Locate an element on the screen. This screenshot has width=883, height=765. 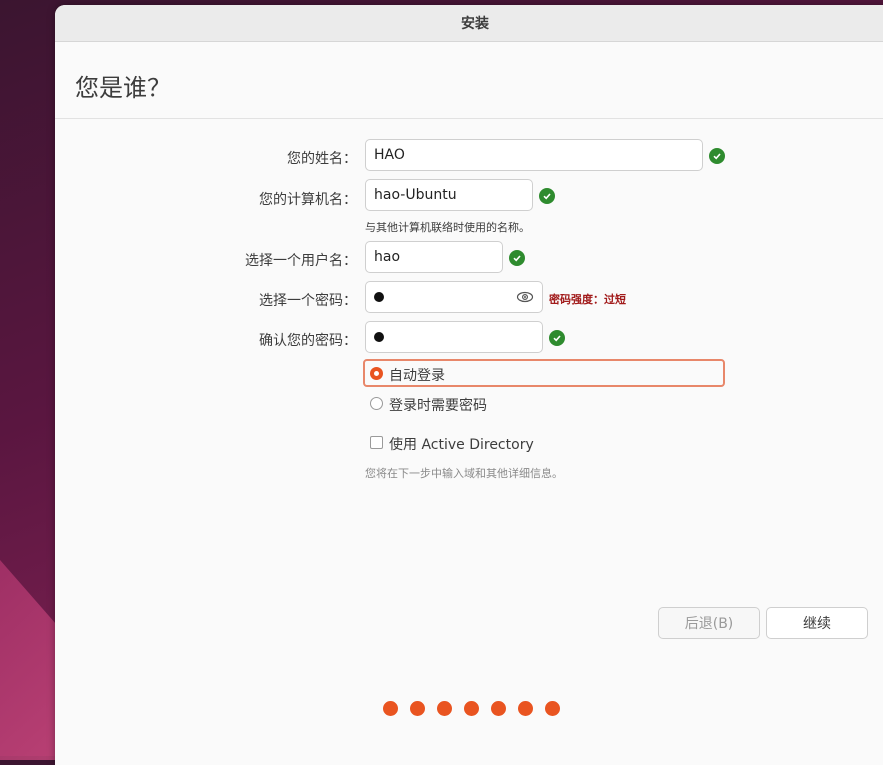
name-ok-icon is located at coordinates (717, 156).